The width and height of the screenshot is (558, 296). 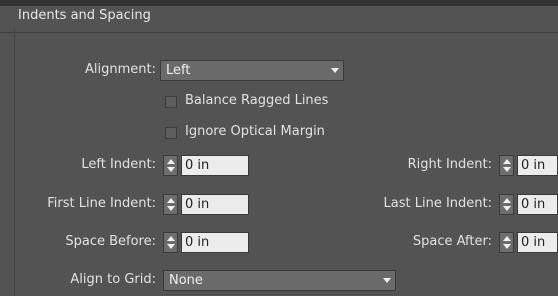 What do you see at coordinates (113, 279) in the screenshot?
I see `align-to-grid-label: Align to Grid:` at bounding box center [113, 279].